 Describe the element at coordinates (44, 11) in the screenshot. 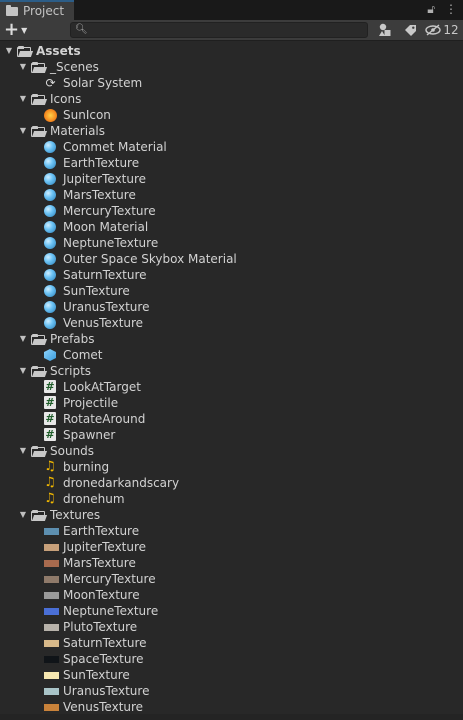

I see `tab-title: Project` at that location.